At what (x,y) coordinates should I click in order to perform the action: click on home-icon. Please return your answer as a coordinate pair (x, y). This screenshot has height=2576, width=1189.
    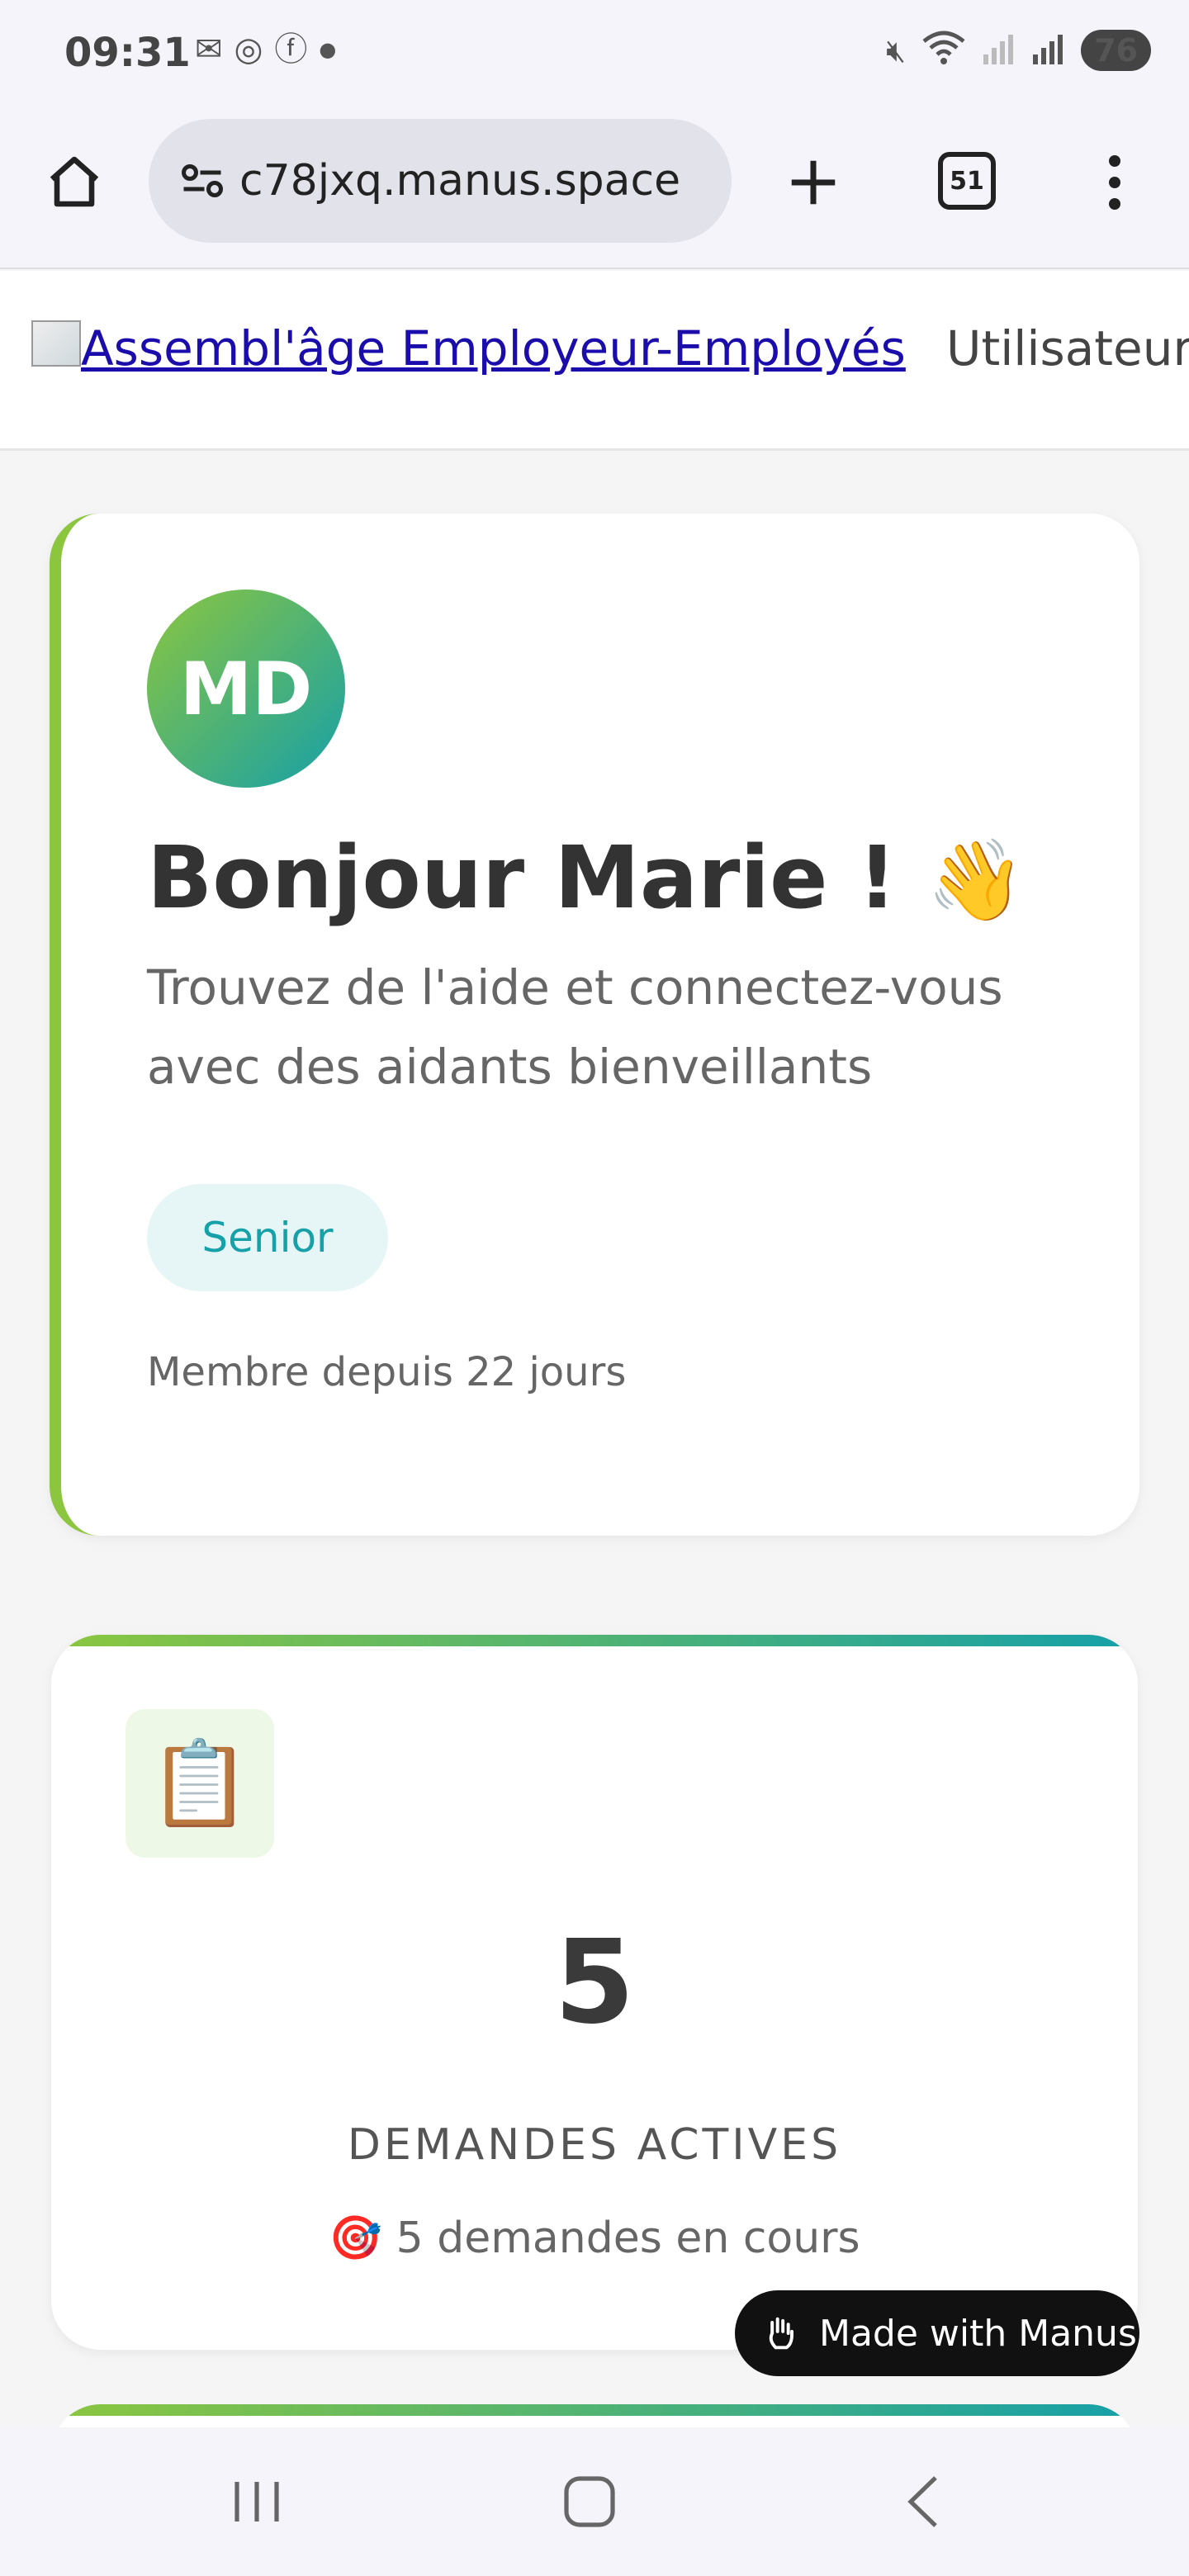
    Looking at the image, I should click on (74, 181).